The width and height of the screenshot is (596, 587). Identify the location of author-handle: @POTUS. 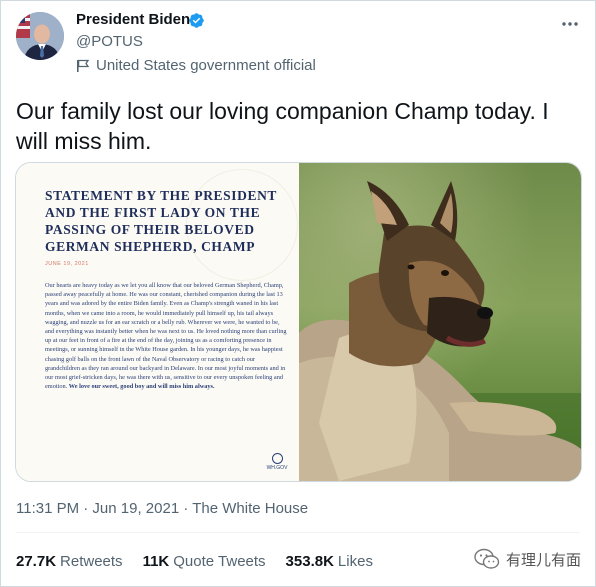
(109, 41).